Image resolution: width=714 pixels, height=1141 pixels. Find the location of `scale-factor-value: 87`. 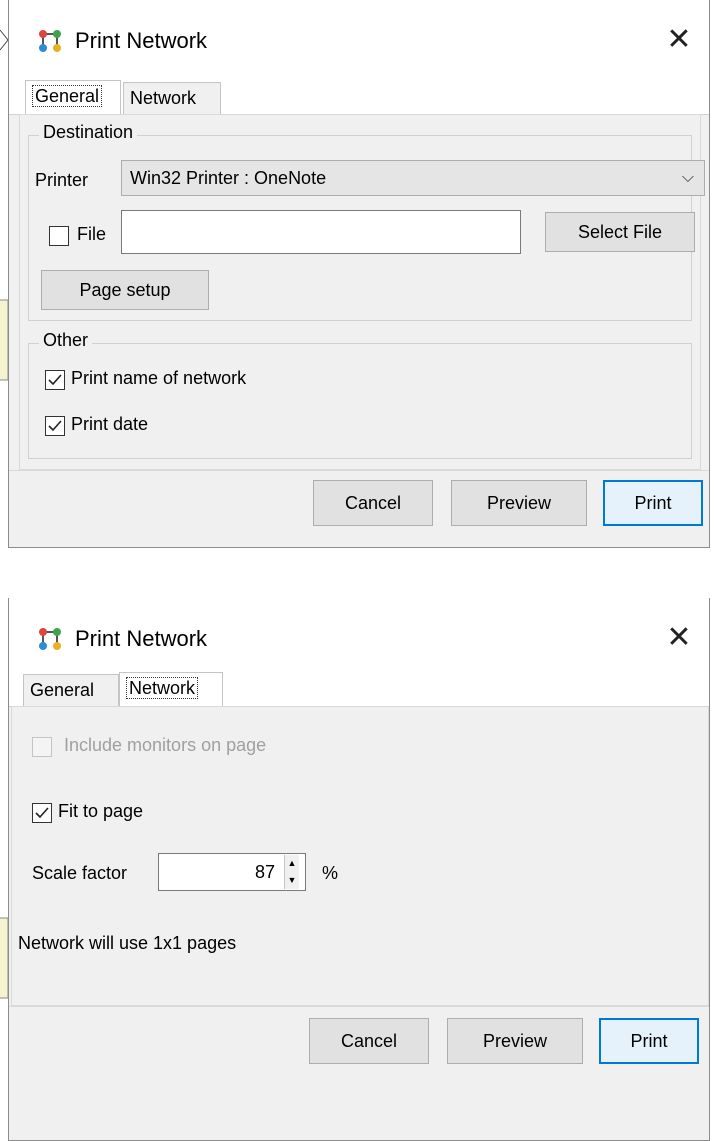

scale-factor-value: 87 is located at coordinates (264, 872).